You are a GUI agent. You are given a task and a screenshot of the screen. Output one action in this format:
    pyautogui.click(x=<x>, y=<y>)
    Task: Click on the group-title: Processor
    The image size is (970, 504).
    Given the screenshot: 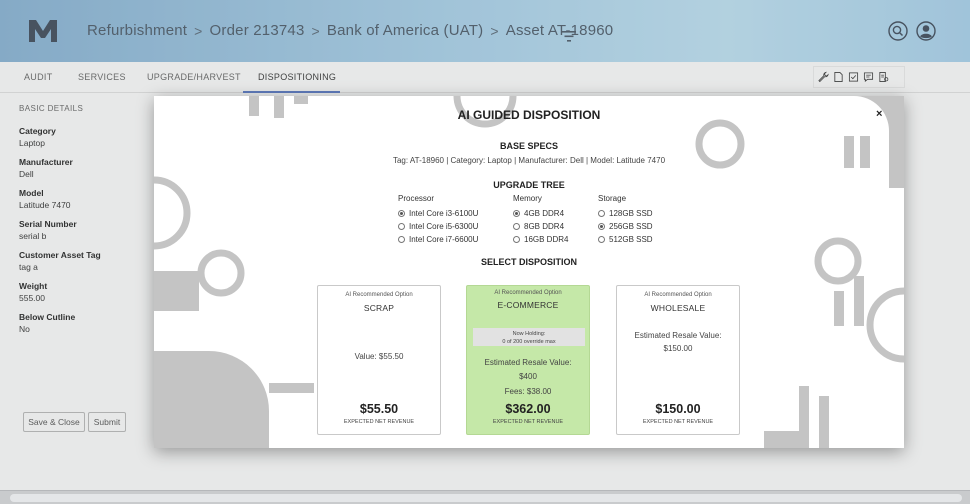 What is the action you would take?
    pyautogui.click(x=416, y=198)
    